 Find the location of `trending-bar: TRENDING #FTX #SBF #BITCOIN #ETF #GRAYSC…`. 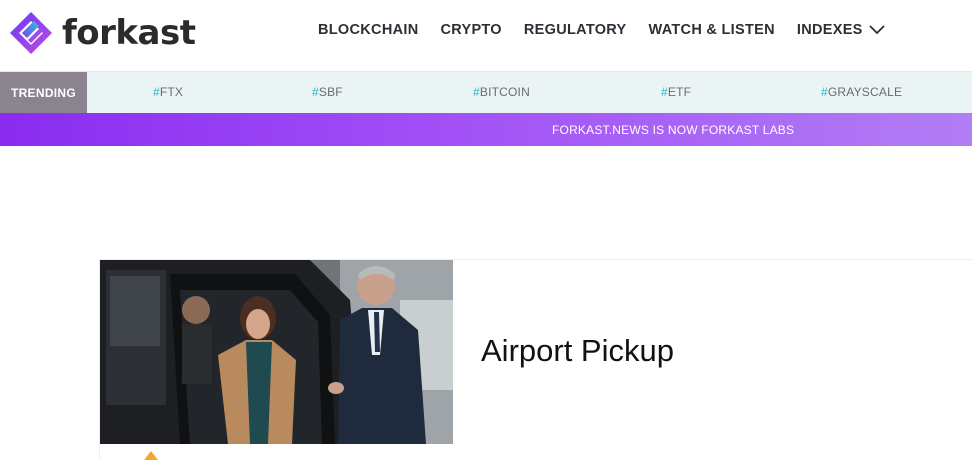

trending-bar: TRENDING #FTX #SBF #BITCOIN #ETF #GRAYSC… is located at coordinates (486, 92).